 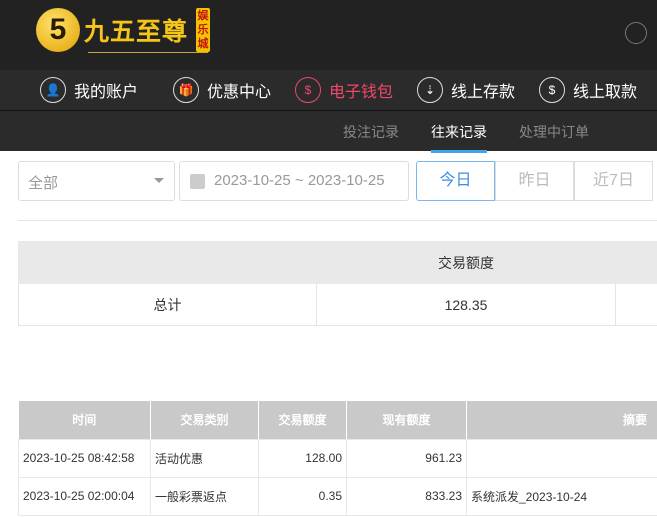 What do you see at coordinates (361, 92) in the screenshot?
I see `nav-label: 电子钱包` at bounding box center [361, 92].